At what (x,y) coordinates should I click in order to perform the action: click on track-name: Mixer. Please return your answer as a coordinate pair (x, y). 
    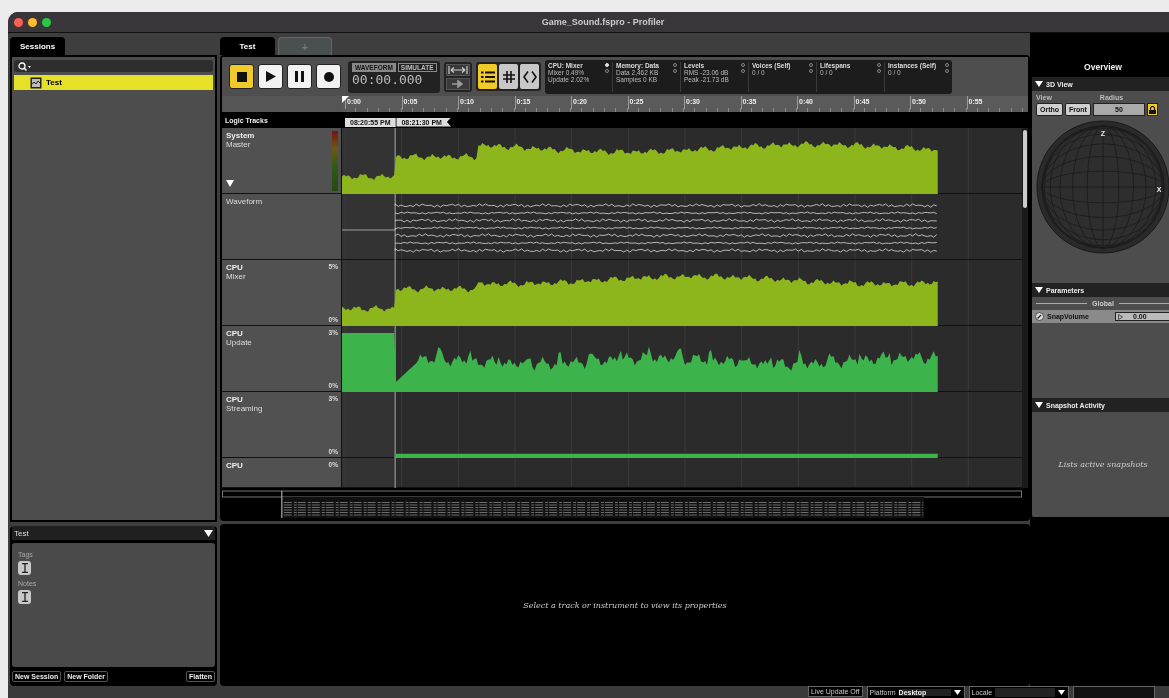
    Looking at the image, I should click on (236, 276).